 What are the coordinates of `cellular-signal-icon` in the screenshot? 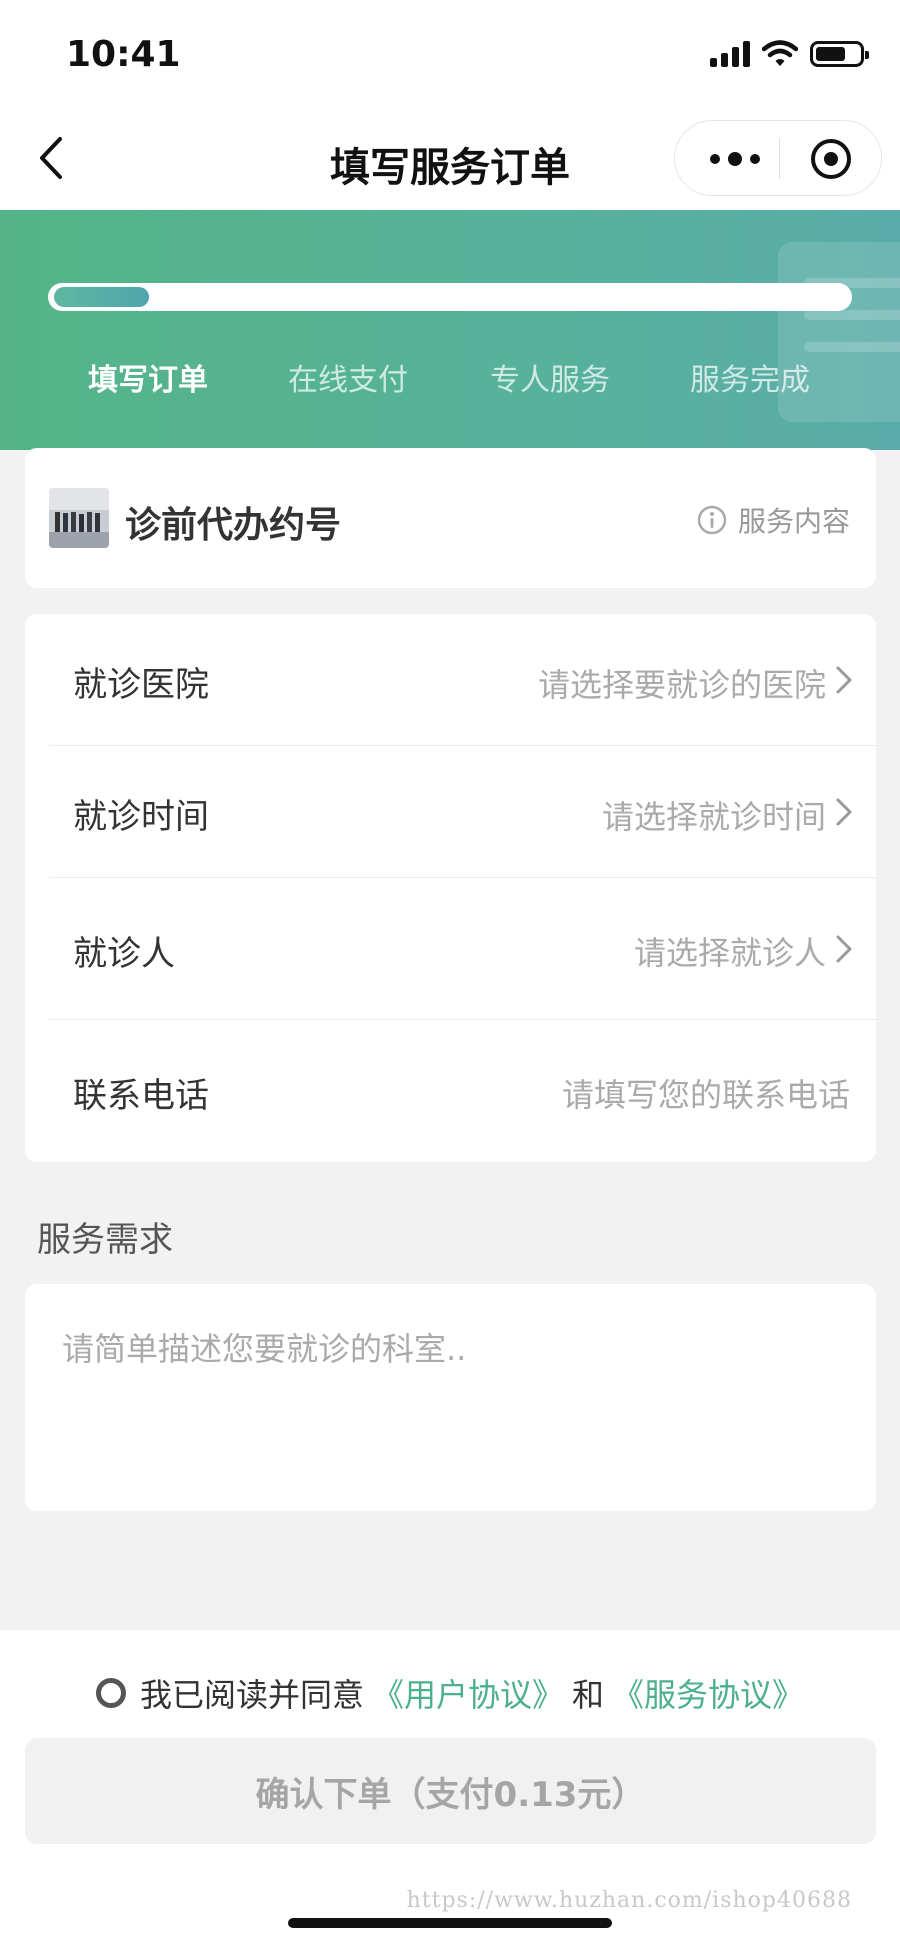 It's located at (730, 54).